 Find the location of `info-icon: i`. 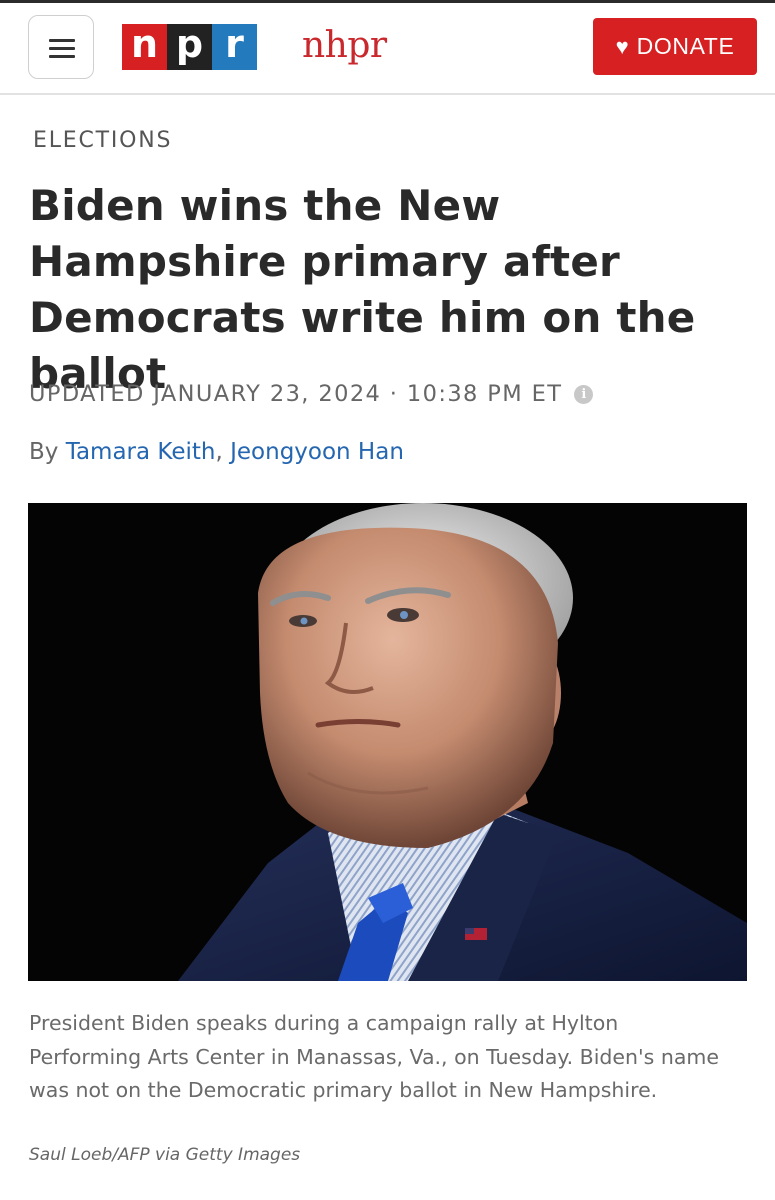

info-icon: i is located at coordinates (584, 394).